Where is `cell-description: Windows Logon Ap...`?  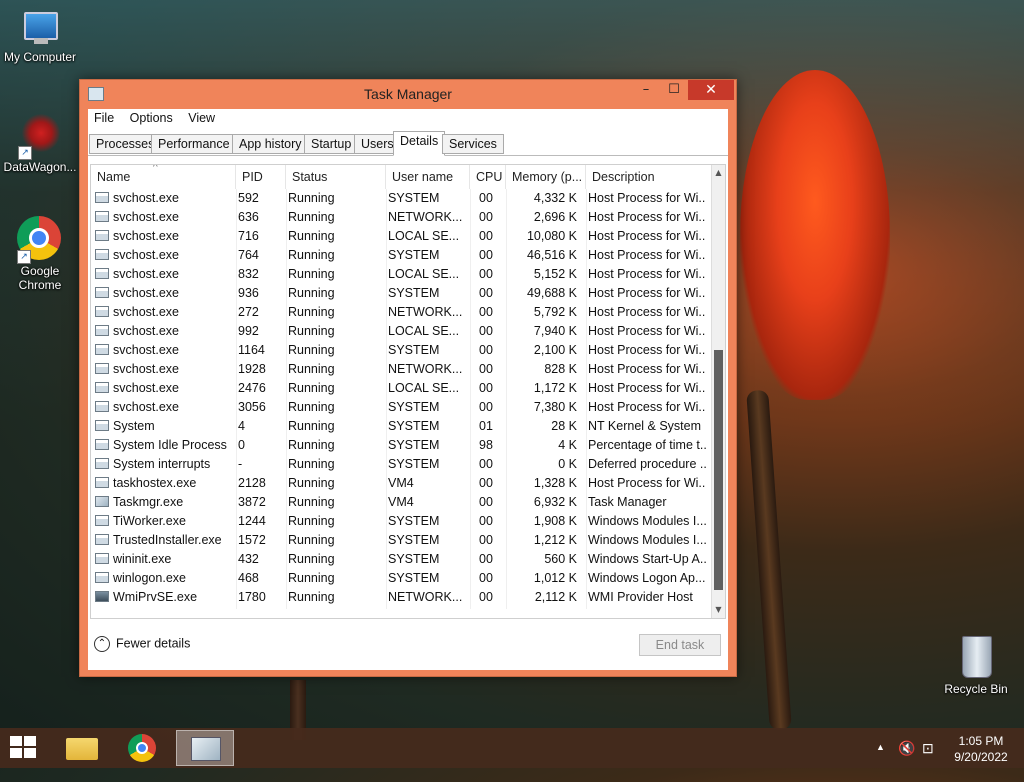 cell-description: Windows Logon Ap... is located at coordinates (647, 578).